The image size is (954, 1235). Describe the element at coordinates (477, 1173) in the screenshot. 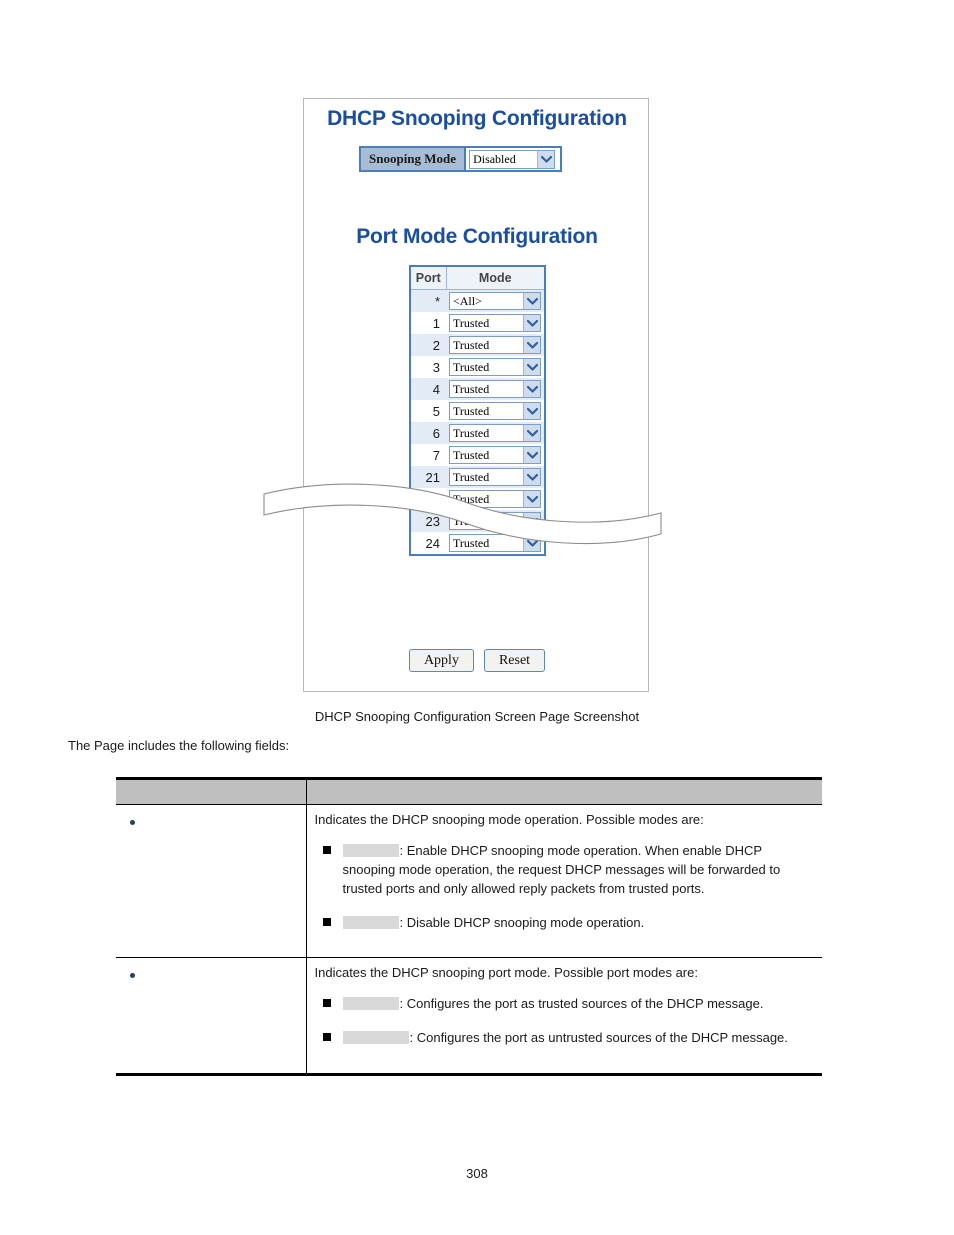

I see `page-number: 308` at that location.